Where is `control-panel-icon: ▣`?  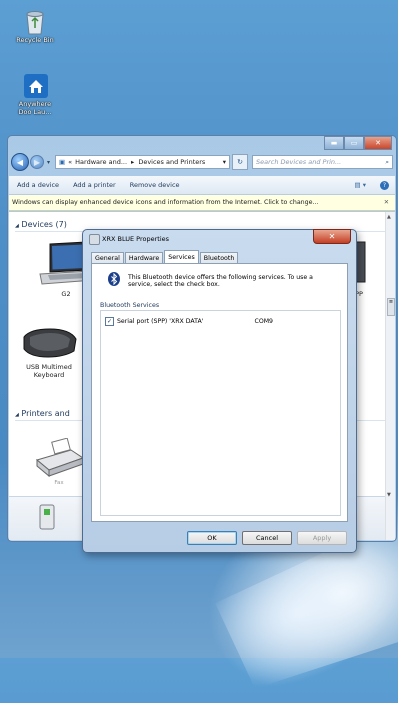 control-panel-icon: ▣ is located at coordinates (62, 162).